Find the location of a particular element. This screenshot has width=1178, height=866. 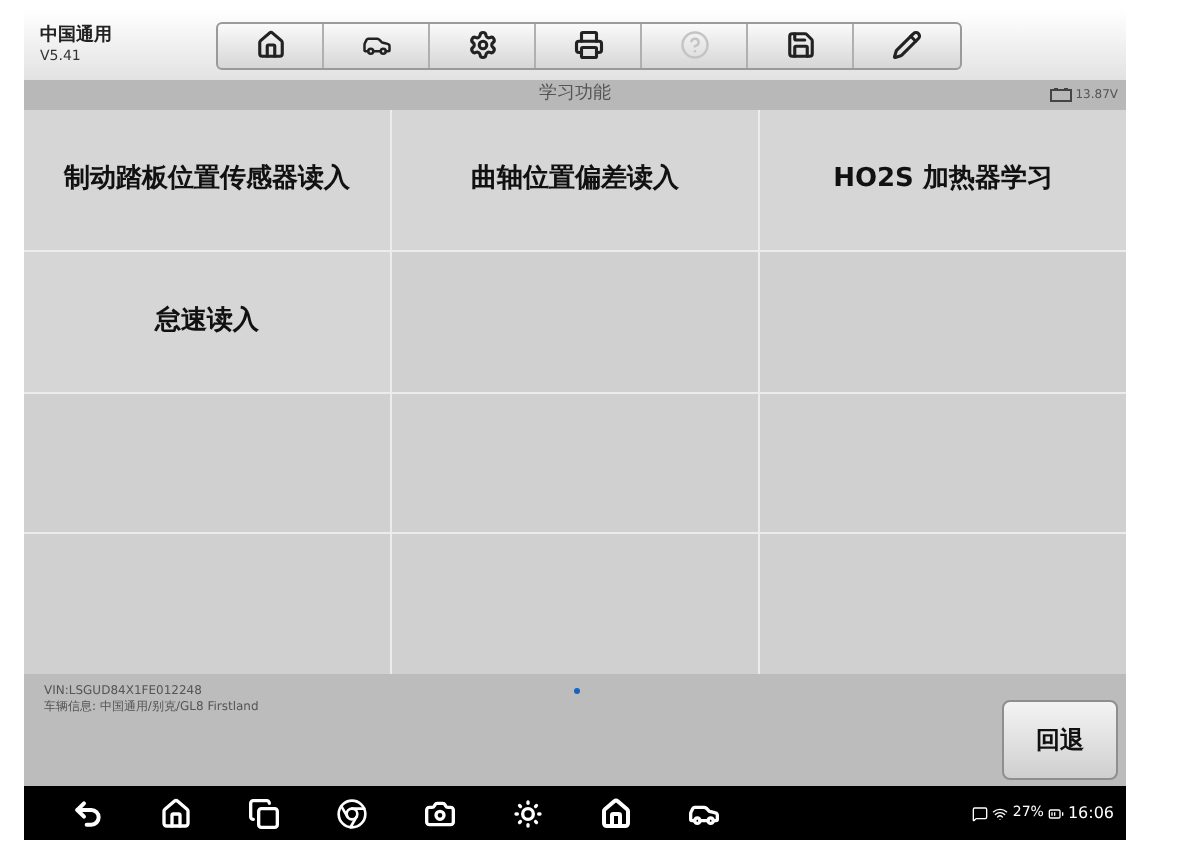

function-tile: 曲轴位置偏差读入 is located at coordinates (575, 180).